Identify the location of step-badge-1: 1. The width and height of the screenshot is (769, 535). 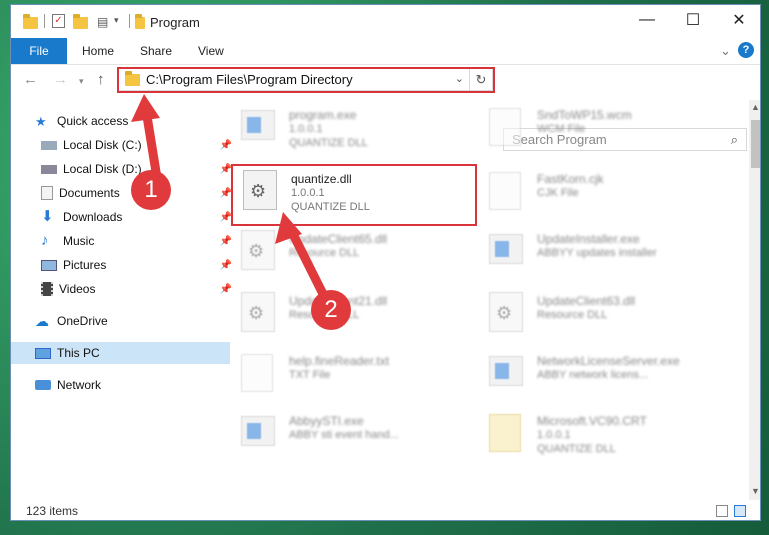
(151, 190).